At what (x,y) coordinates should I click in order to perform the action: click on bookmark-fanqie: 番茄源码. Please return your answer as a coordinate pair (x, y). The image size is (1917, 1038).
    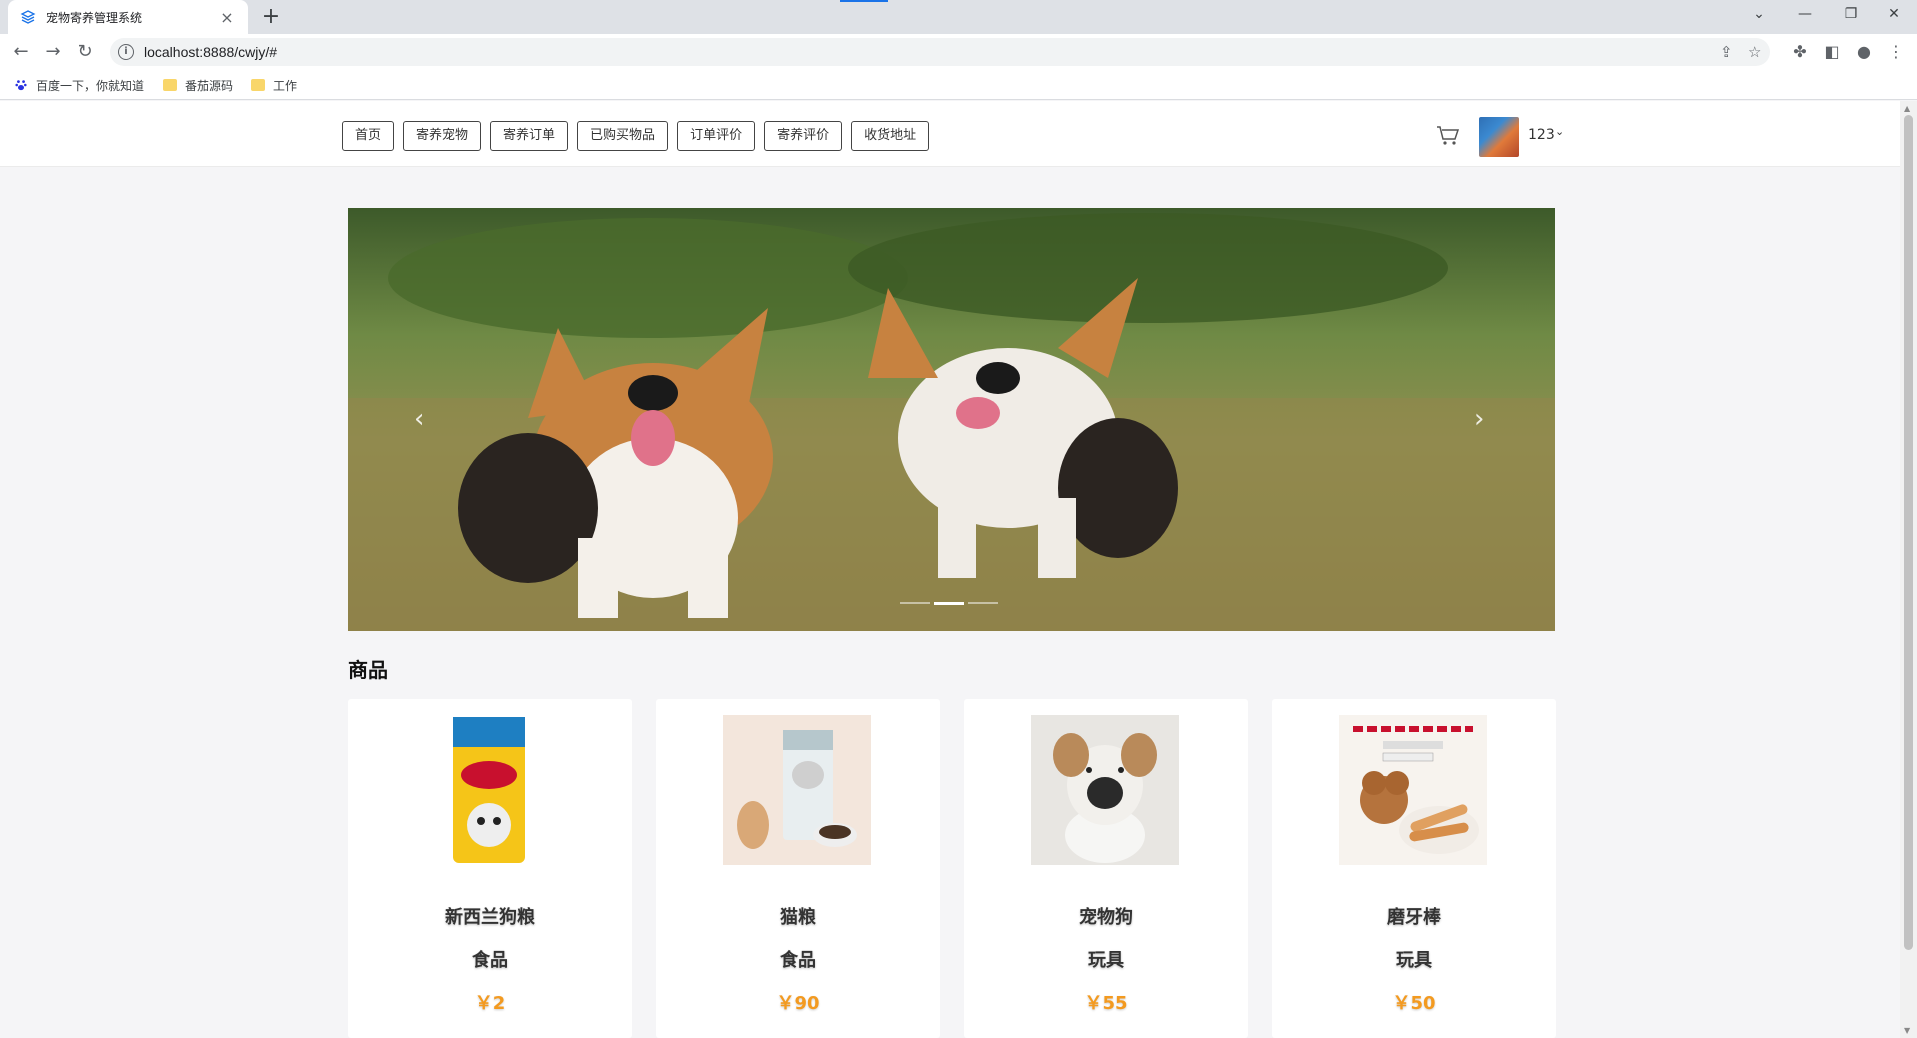
    Looking at the image, I should click on (198, 85).